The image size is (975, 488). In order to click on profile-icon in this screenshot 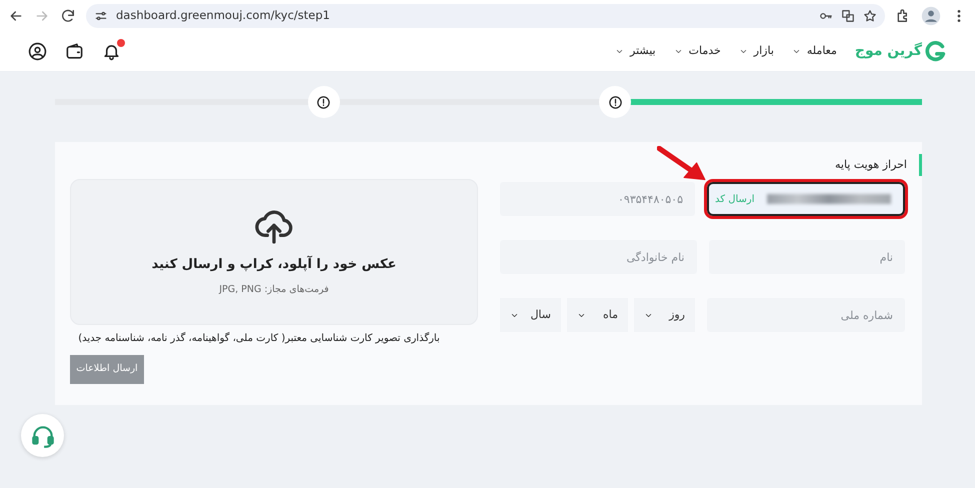, I will do `click(37, 51)`.